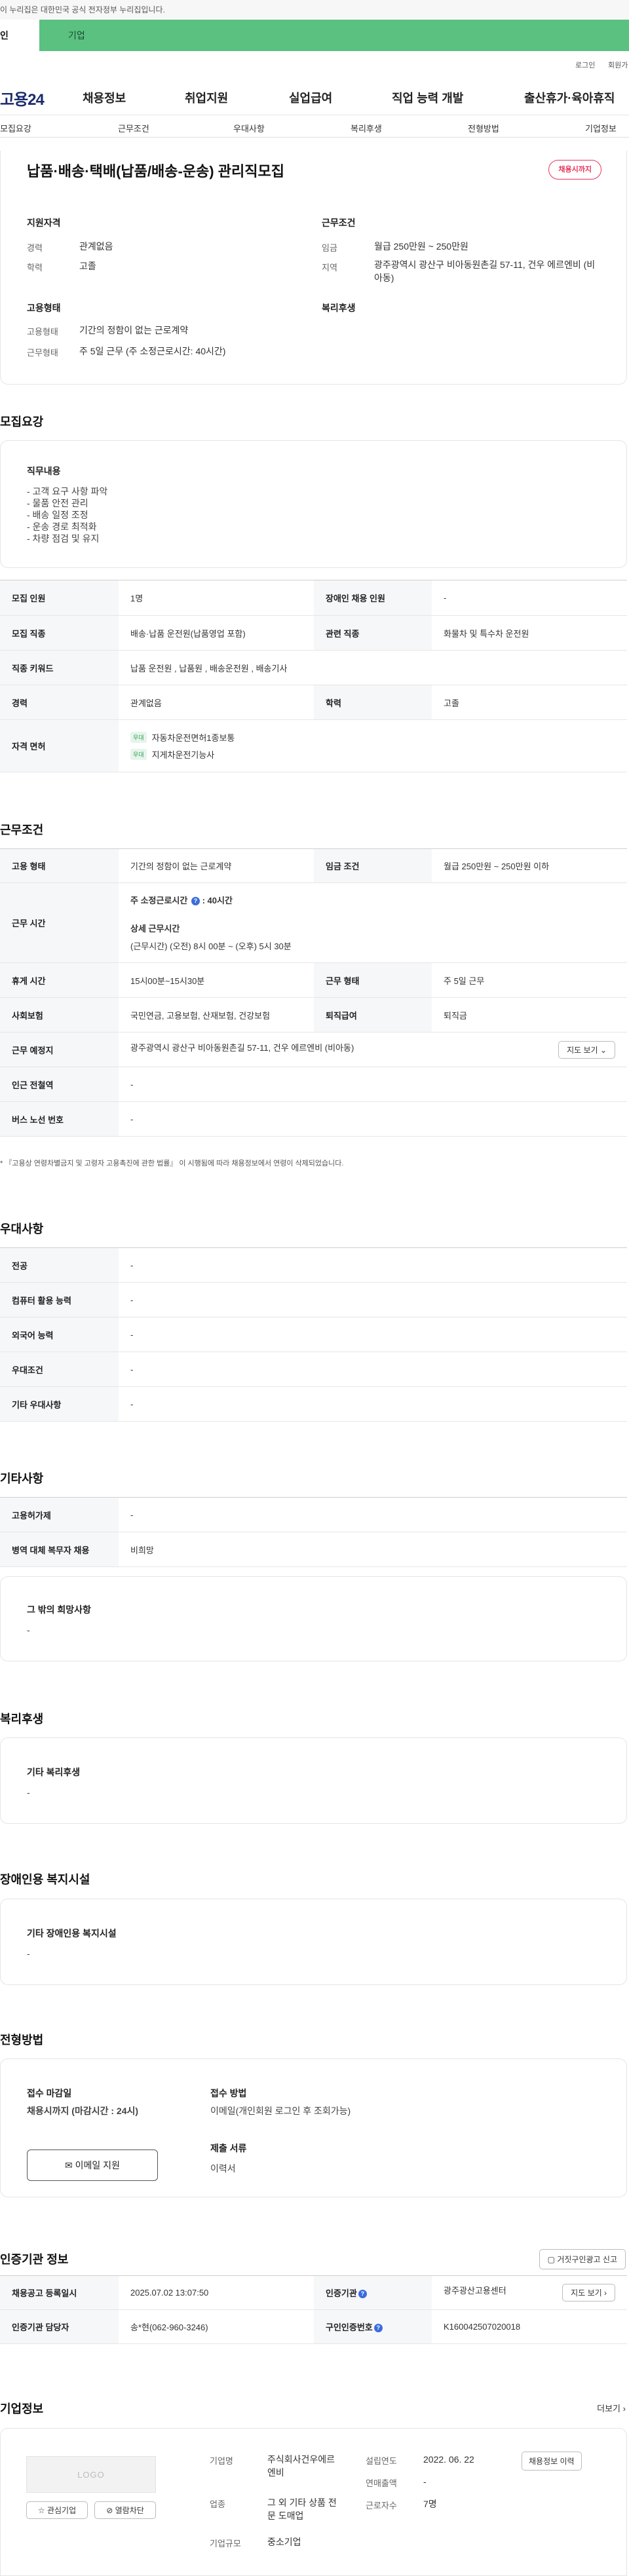 Image resolution: width=629 pixels, height=2576 pixels. I want to click on military-alt-value: 비희망, so click(373, 1549).